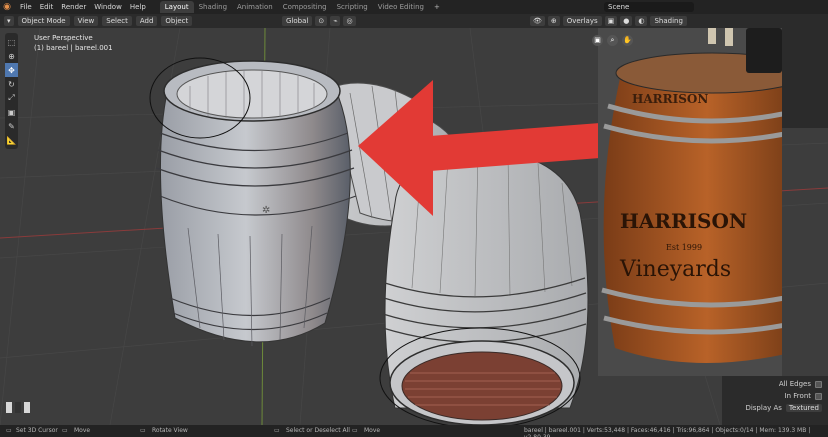 The width and height of the screenshot is (828, 437). What do you see at coordinates (73, 7) in the screenshot?
I see `menu-render: Render` at bounding box center [73, 7].